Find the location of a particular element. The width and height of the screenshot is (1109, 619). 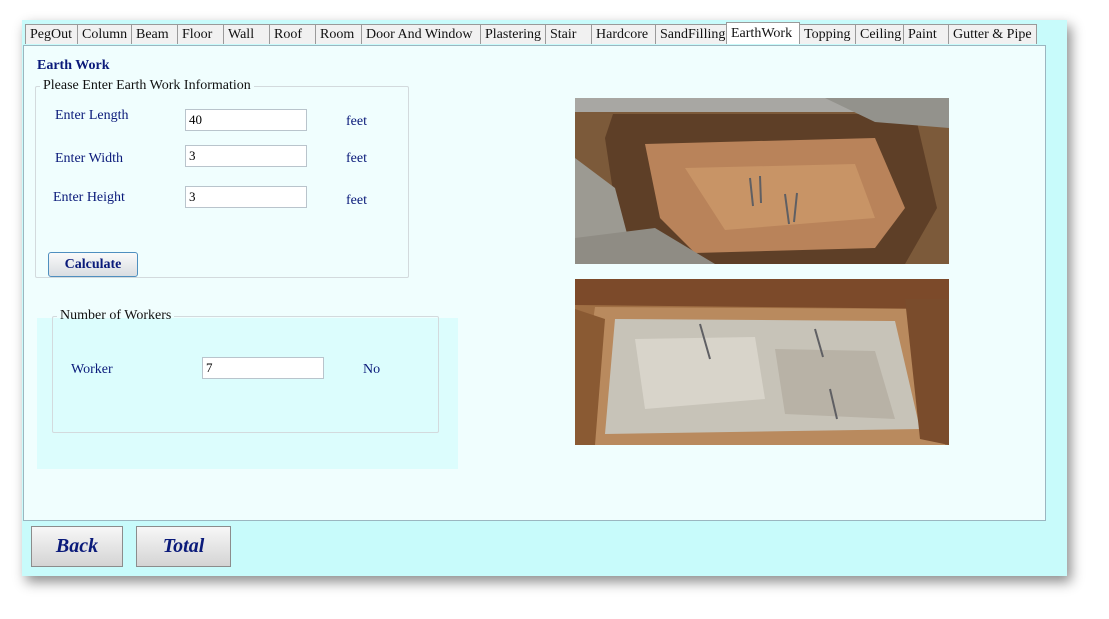

worker-unit: No is located at coordinates (372, 369).